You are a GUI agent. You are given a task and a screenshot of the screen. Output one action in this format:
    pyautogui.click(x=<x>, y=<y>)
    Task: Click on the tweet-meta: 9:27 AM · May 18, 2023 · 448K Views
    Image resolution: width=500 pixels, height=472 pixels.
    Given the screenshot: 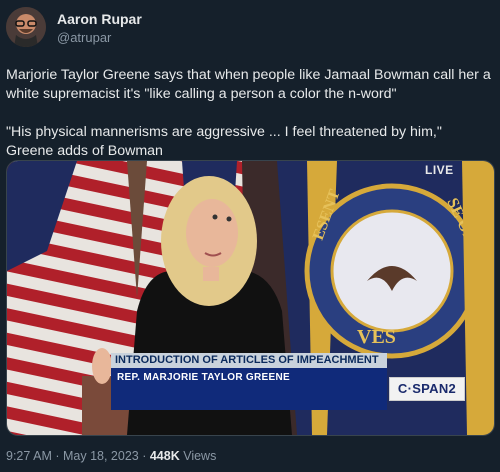 What is the action you would take?
    pyautogui.click(x=111, y=456)
    